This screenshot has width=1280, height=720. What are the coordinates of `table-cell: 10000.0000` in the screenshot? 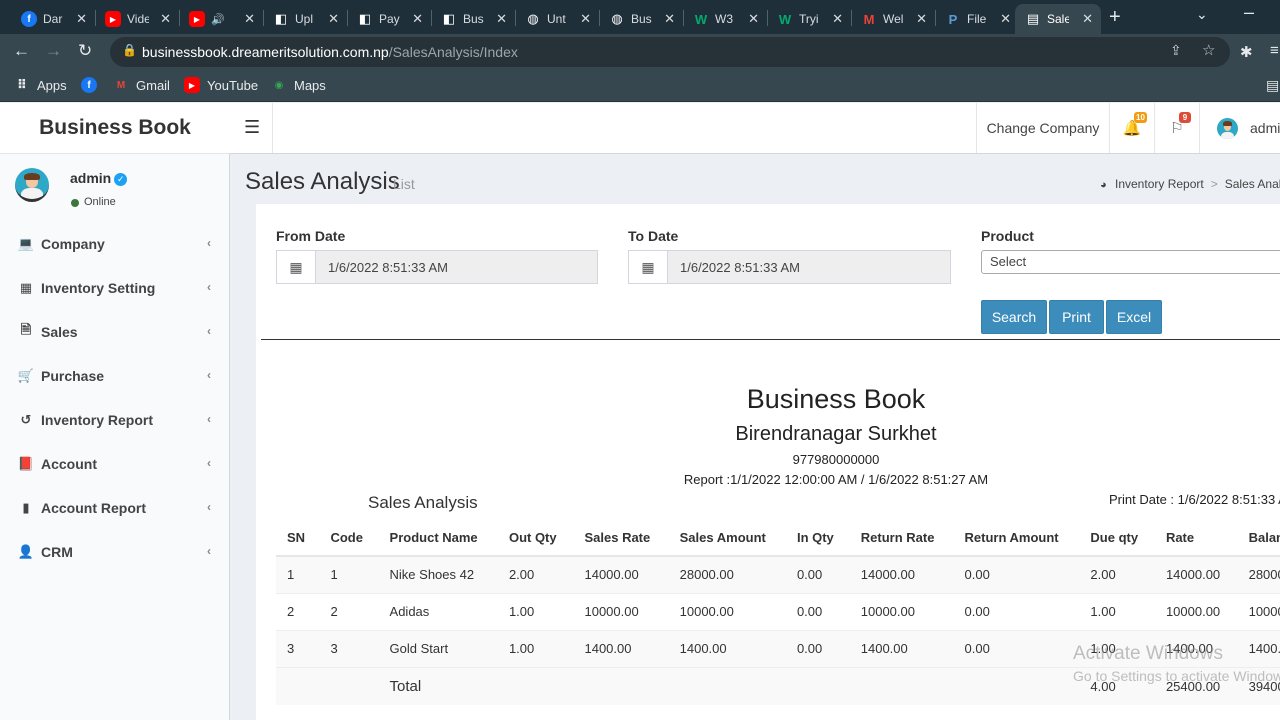 It's located at (1258, 611).